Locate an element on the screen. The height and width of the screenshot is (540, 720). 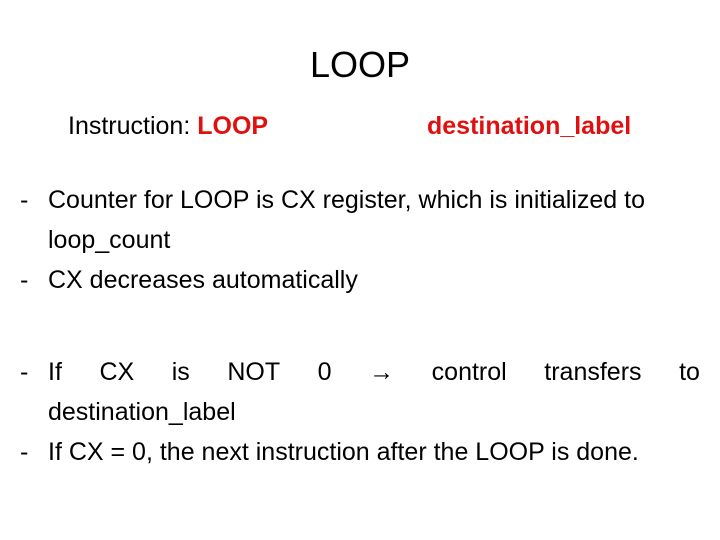
instruction-line: Instruction: LOOP is located at coordinates (168, 126).